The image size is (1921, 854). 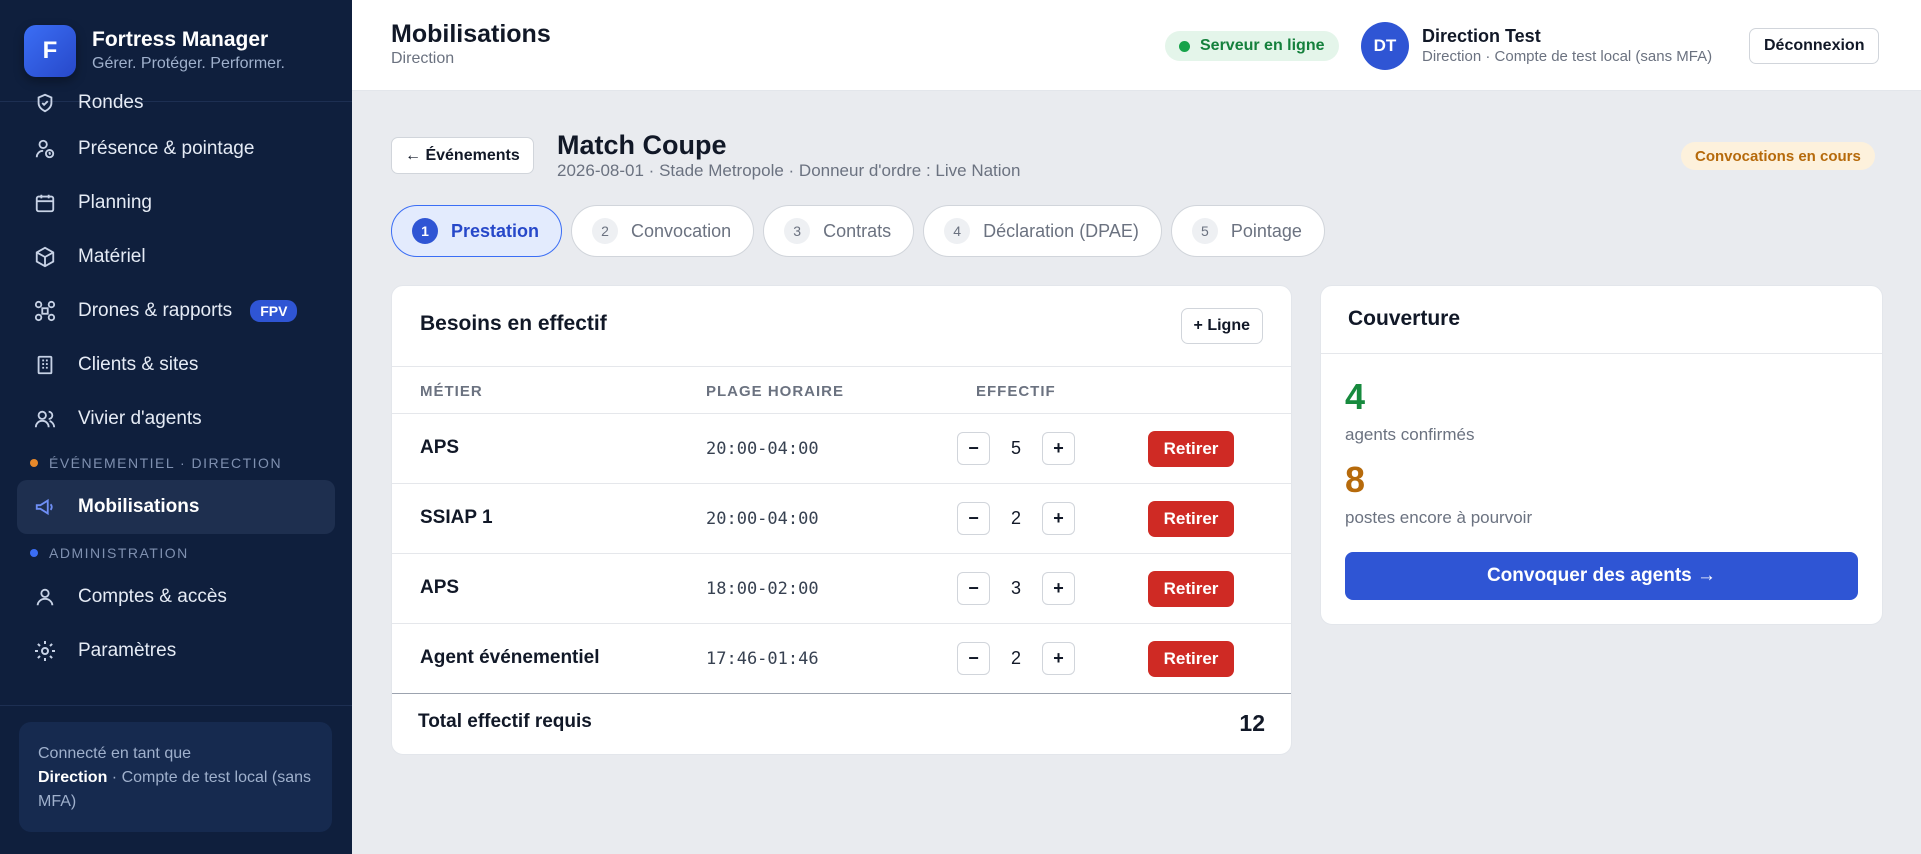 What do you see at coordinates (762, 589) in the screenshot?
I see `row-plage: 18:00-02:00` at bounding box center [762, 589].